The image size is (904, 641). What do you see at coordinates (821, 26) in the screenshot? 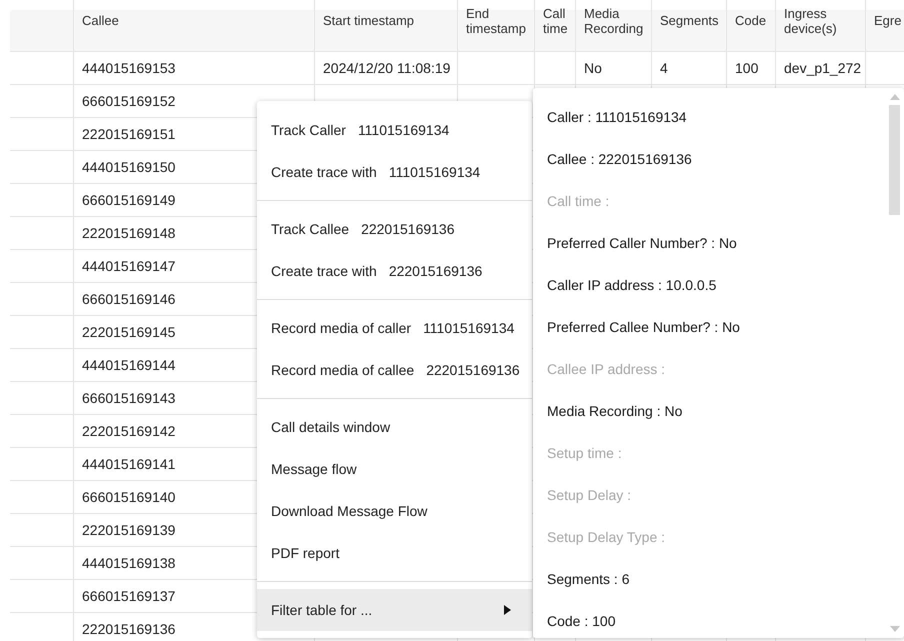
I see `column-header: Ingress device(s)` at bounding box center [821, 26].